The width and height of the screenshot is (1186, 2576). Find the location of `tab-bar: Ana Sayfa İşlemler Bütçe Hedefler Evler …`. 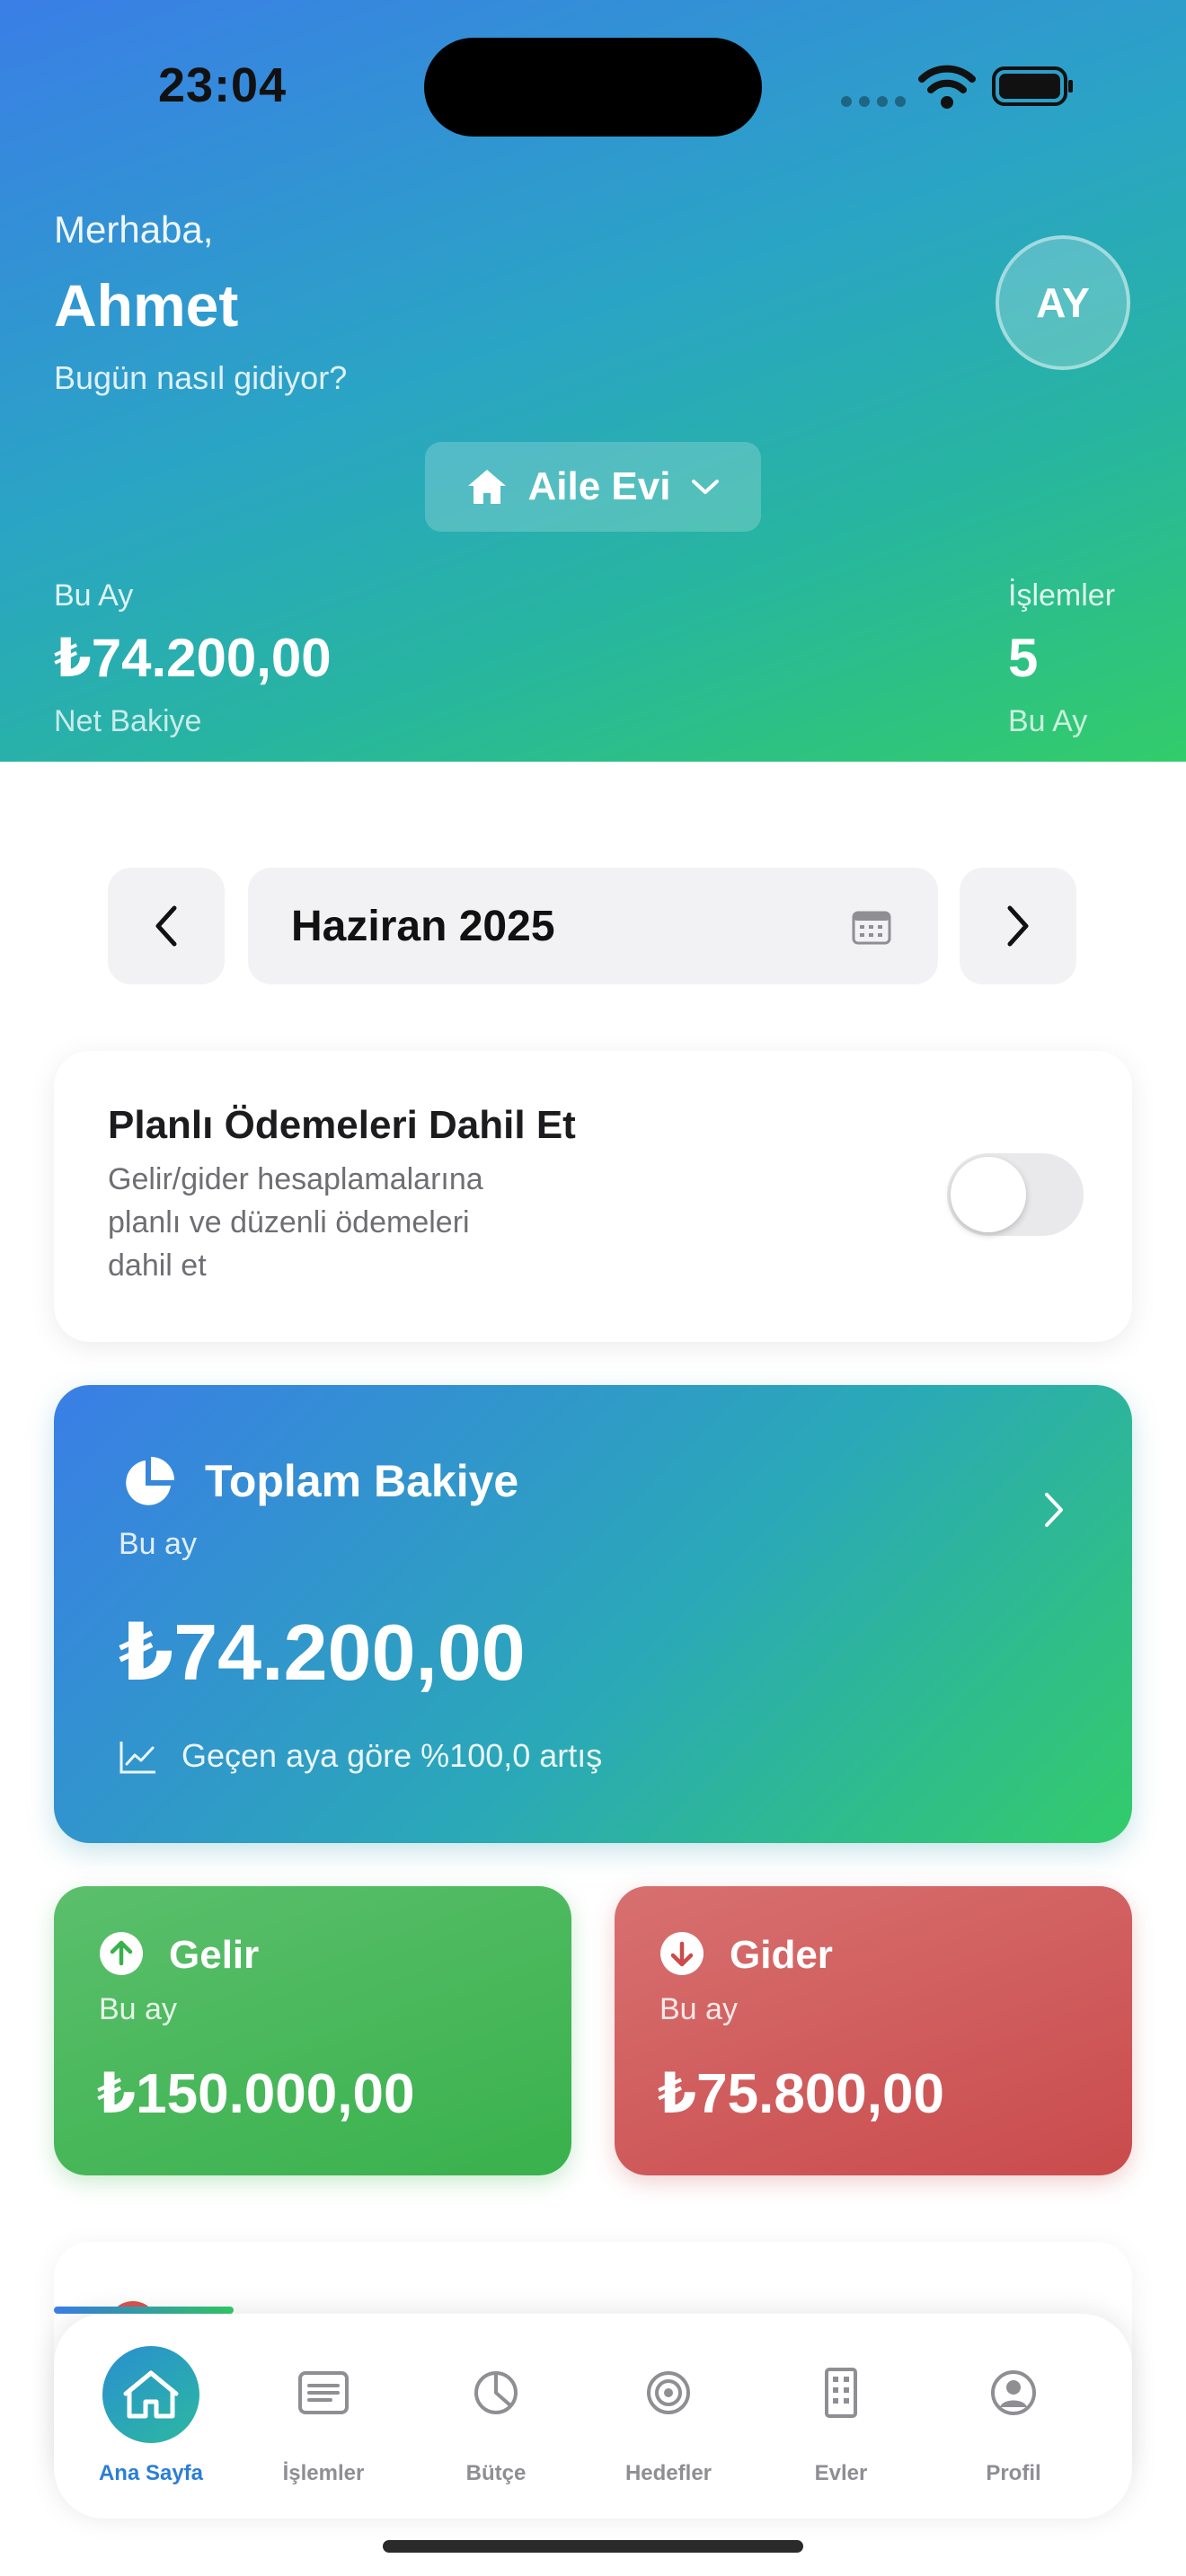

tab-bar: Ana Sayfa İşlemler Bütçe Hedefler Evler … is located at coordinates (593, 2416).